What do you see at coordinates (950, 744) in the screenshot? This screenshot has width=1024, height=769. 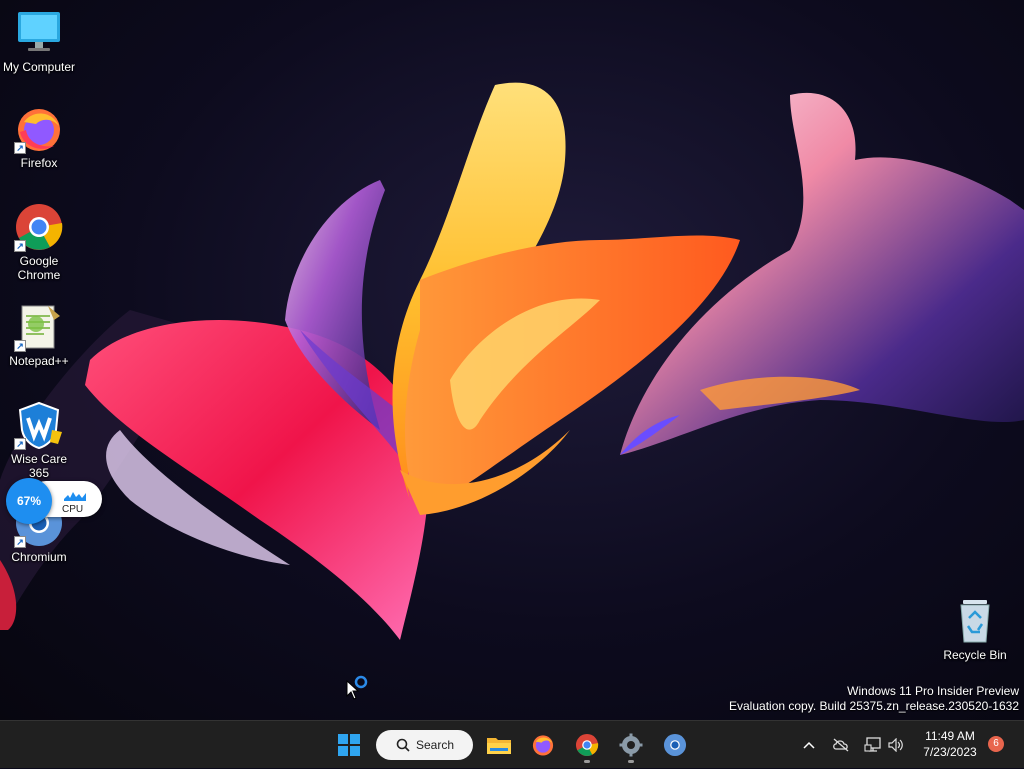 I see `taskbar-clock: 11:49 AM 7/23/2023` at bounding box center [950, 744].